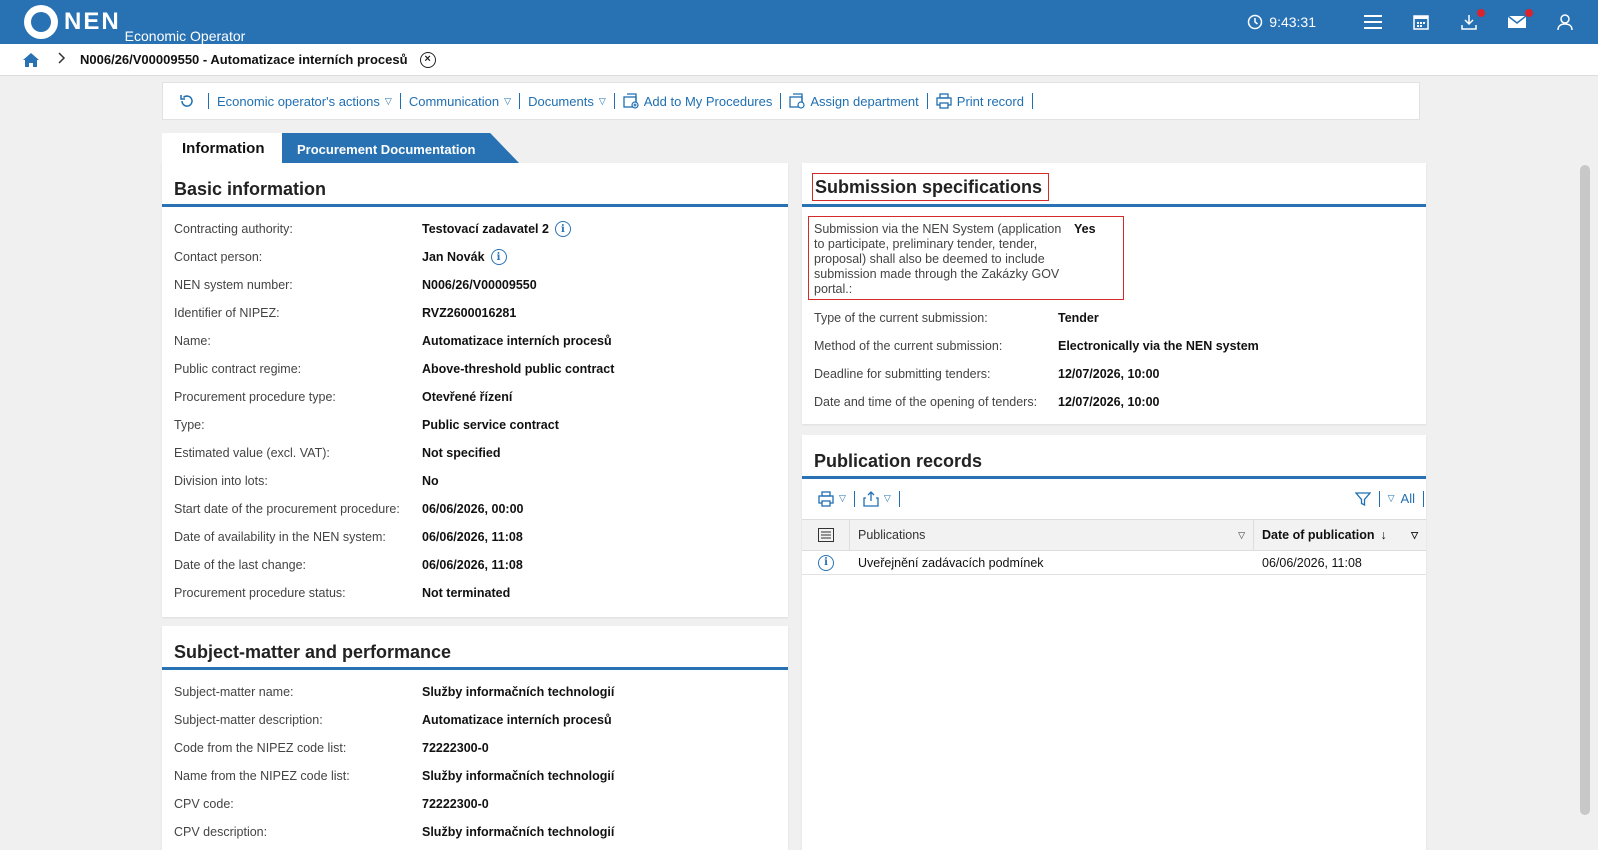  I want to click on field-label: Type of the current submission:, so click(901, 318).